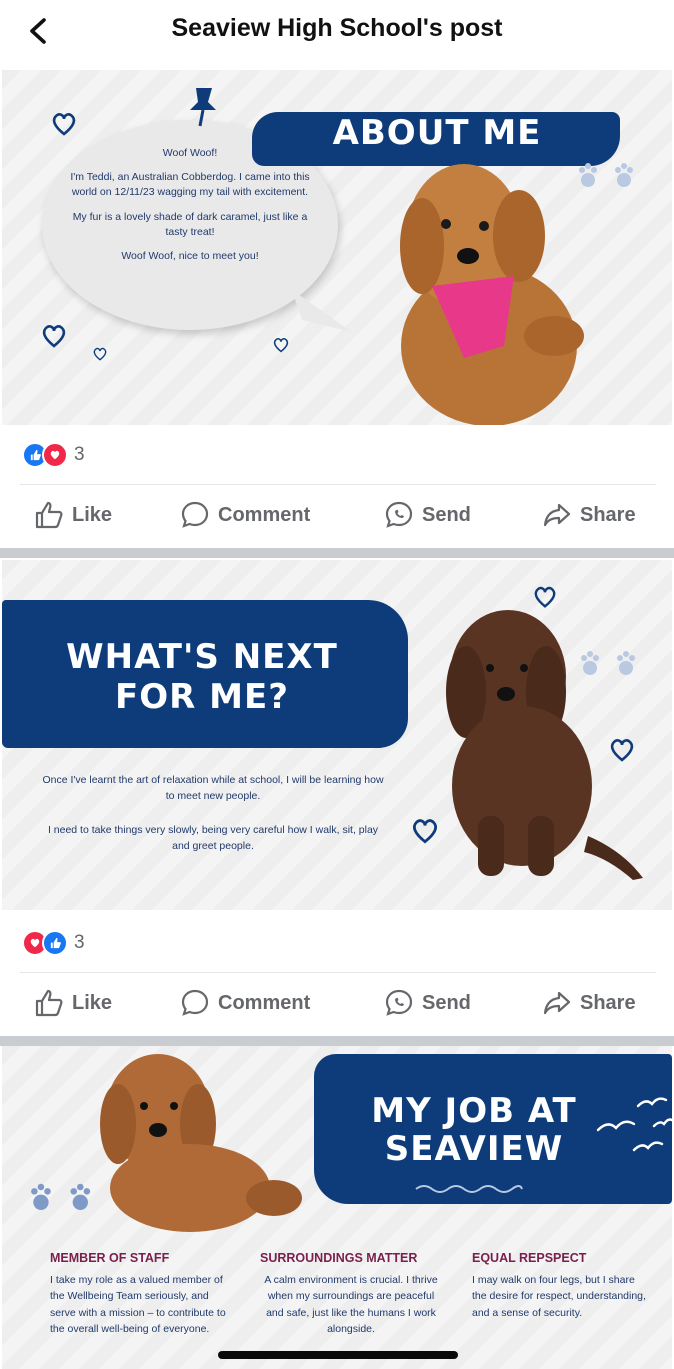  What do you see at coordinates (338, 1355) in the screenshot?
I see `home-indicator` at bounding box center [338, 1355].